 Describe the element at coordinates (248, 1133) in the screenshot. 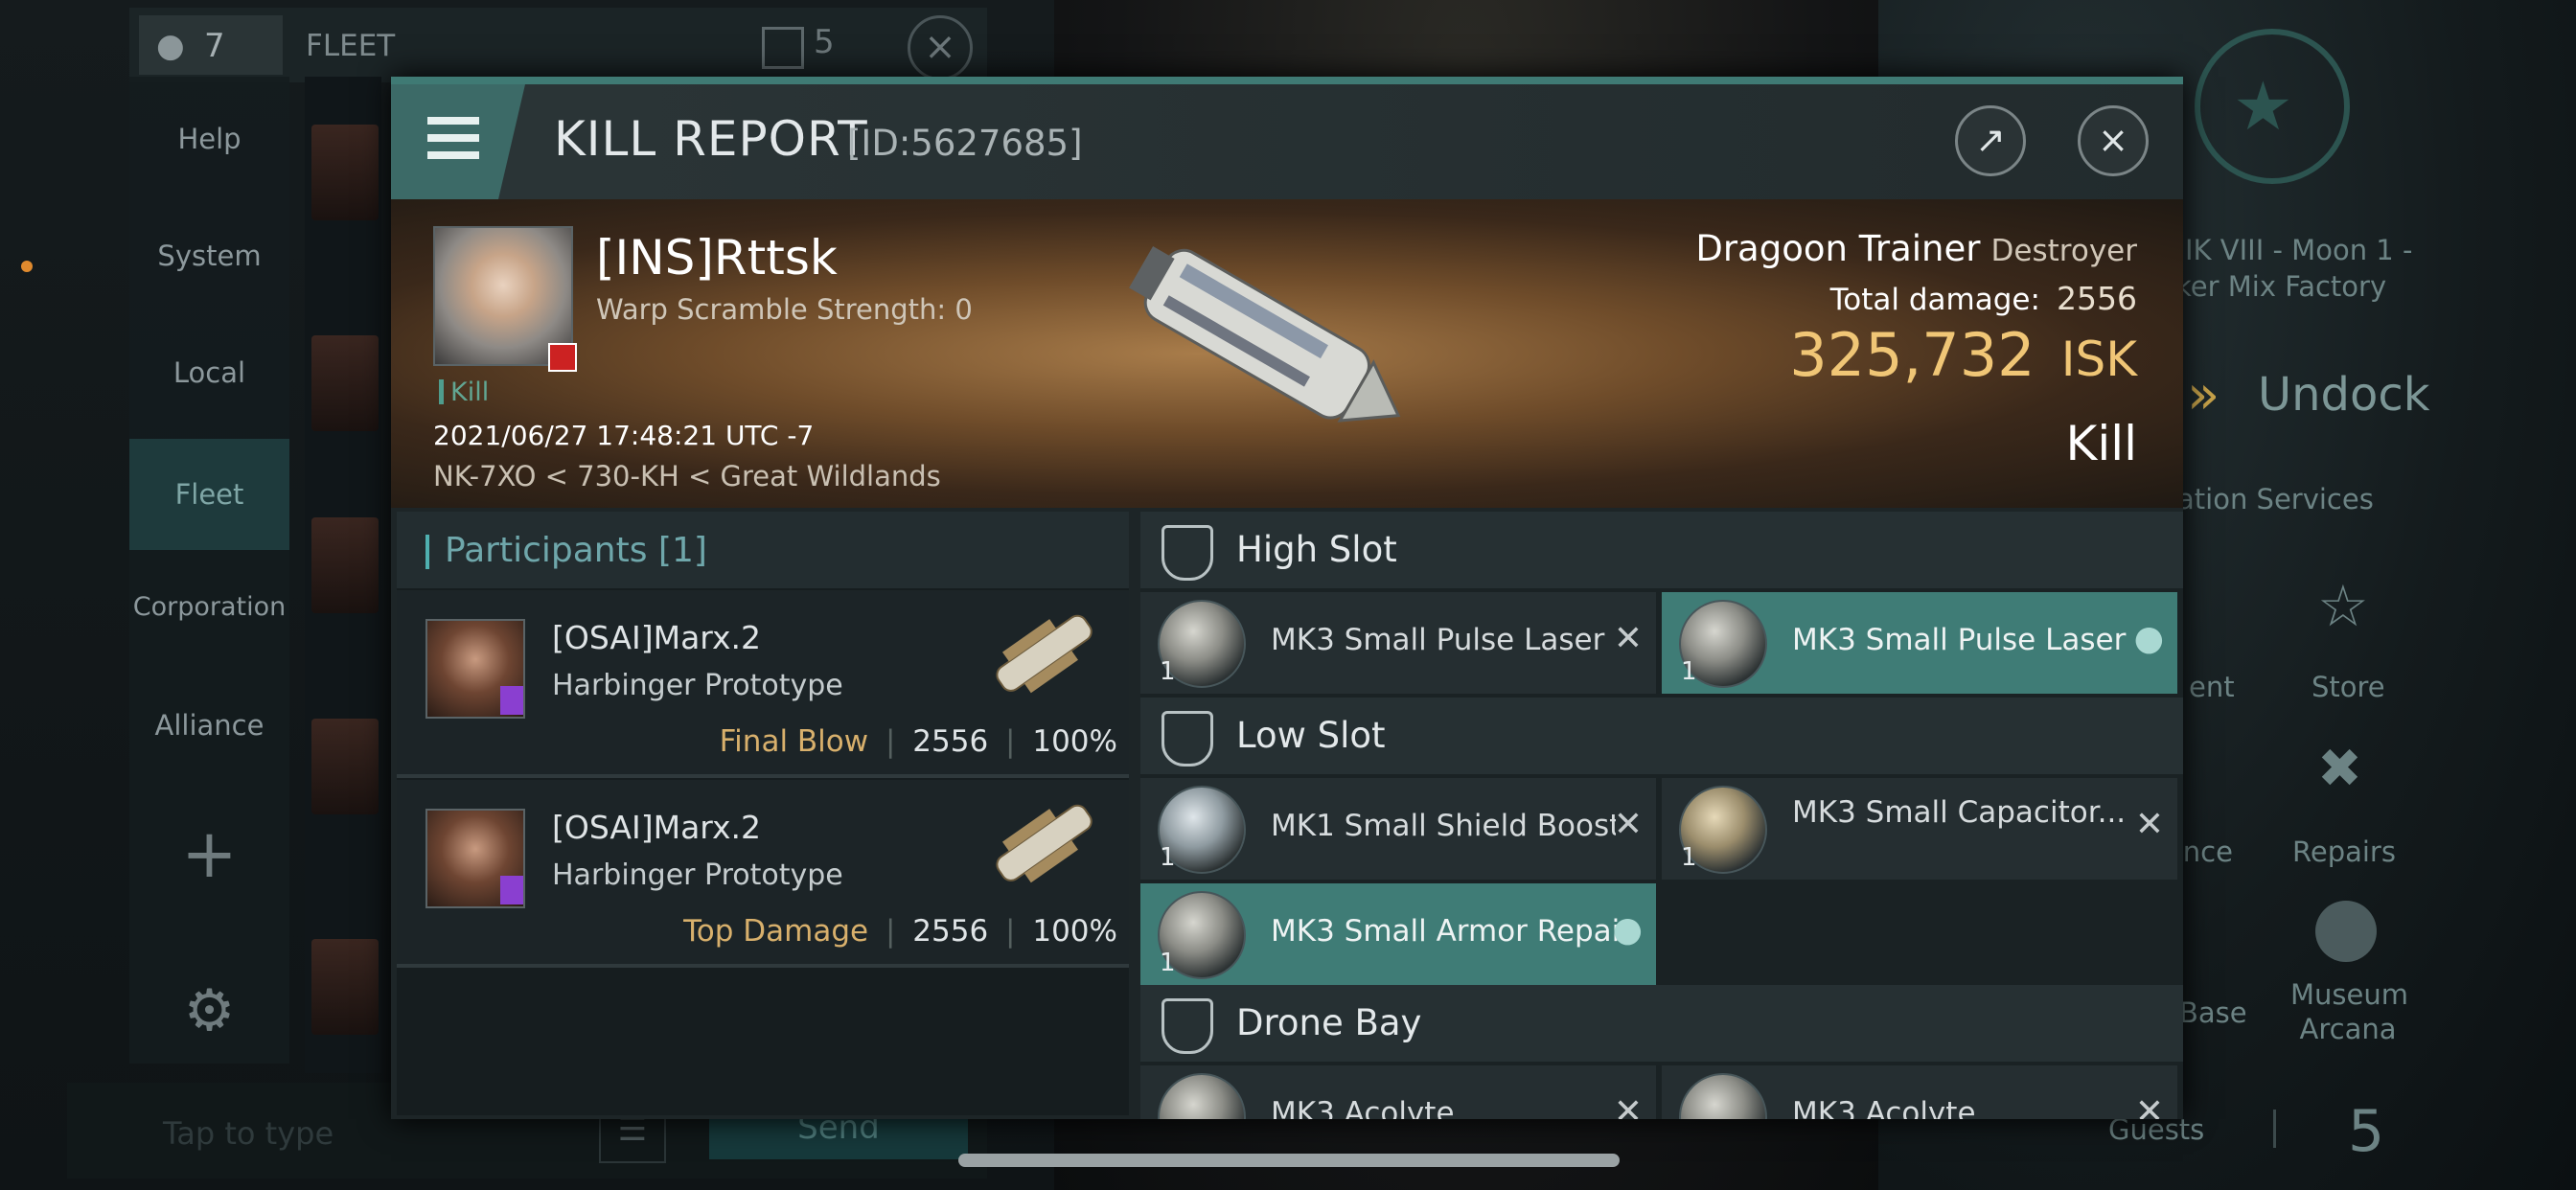

I see `chat-input: Tap to type` at that location.